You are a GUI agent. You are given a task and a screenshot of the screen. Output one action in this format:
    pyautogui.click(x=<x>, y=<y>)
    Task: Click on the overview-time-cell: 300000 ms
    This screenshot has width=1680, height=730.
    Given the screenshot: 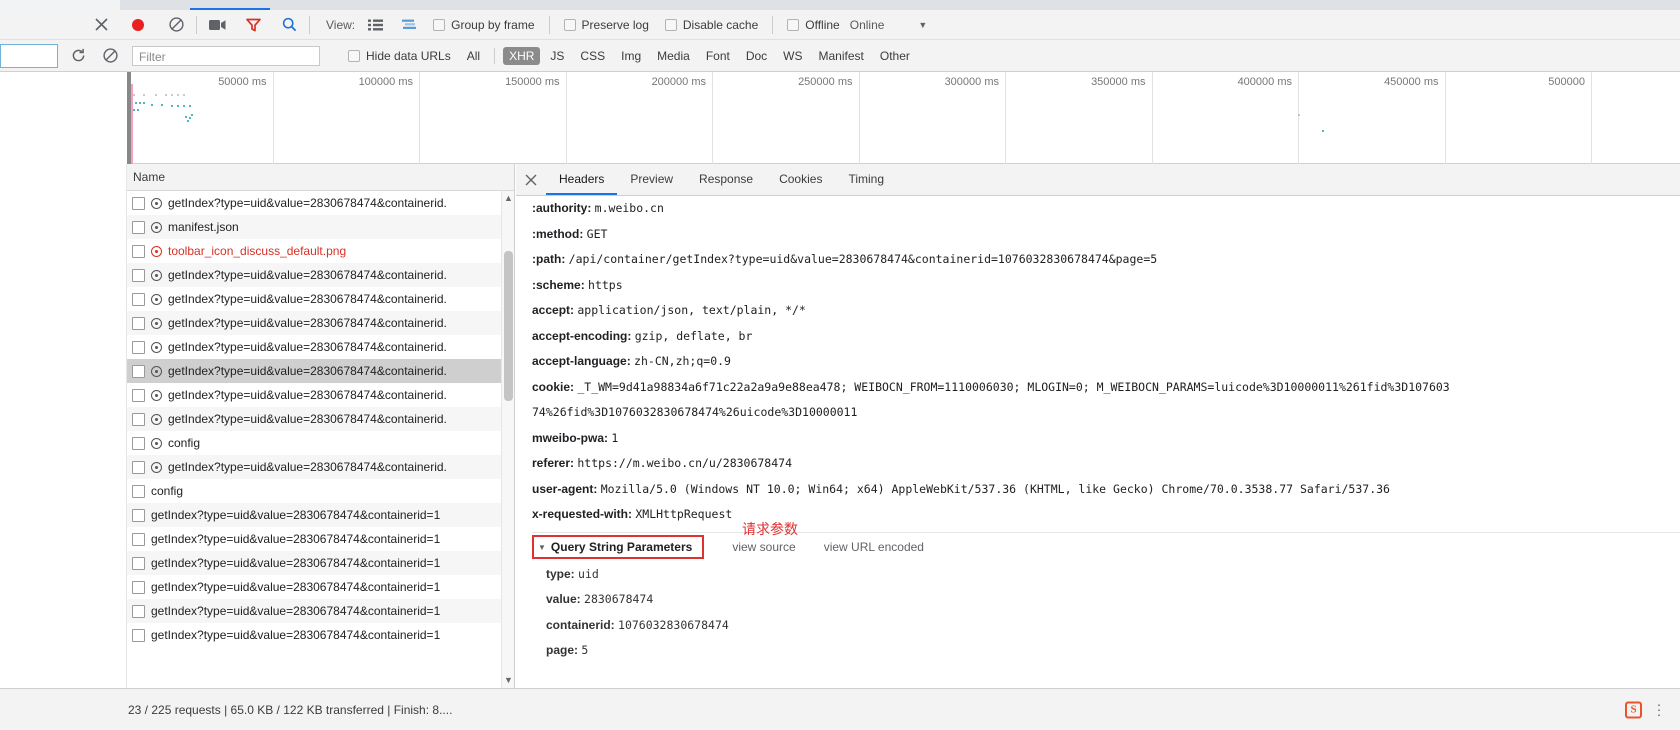 What is the action you would take?
    pyautogui.click(x=933, y=118)
    